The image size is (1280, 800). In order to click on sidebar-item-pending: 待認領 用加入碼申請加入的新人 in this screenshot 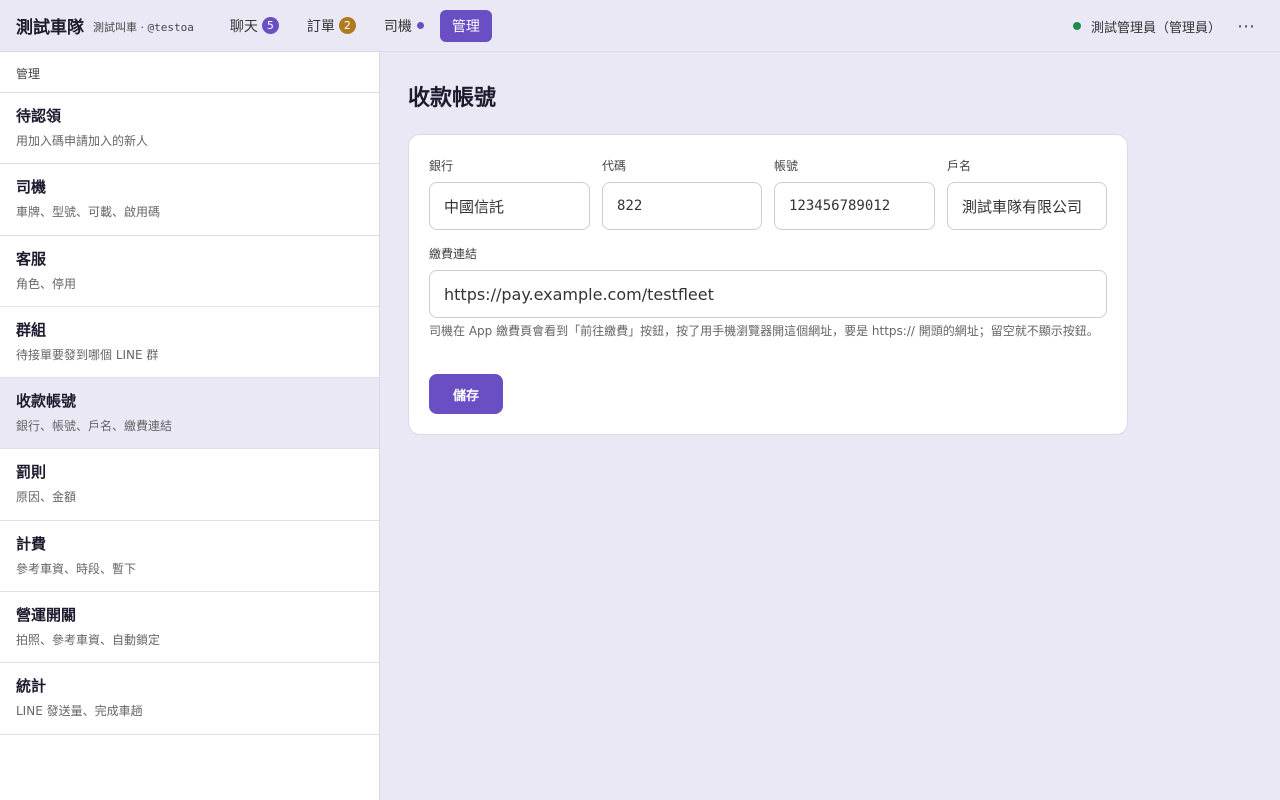, I will do `click(189, 129)`.